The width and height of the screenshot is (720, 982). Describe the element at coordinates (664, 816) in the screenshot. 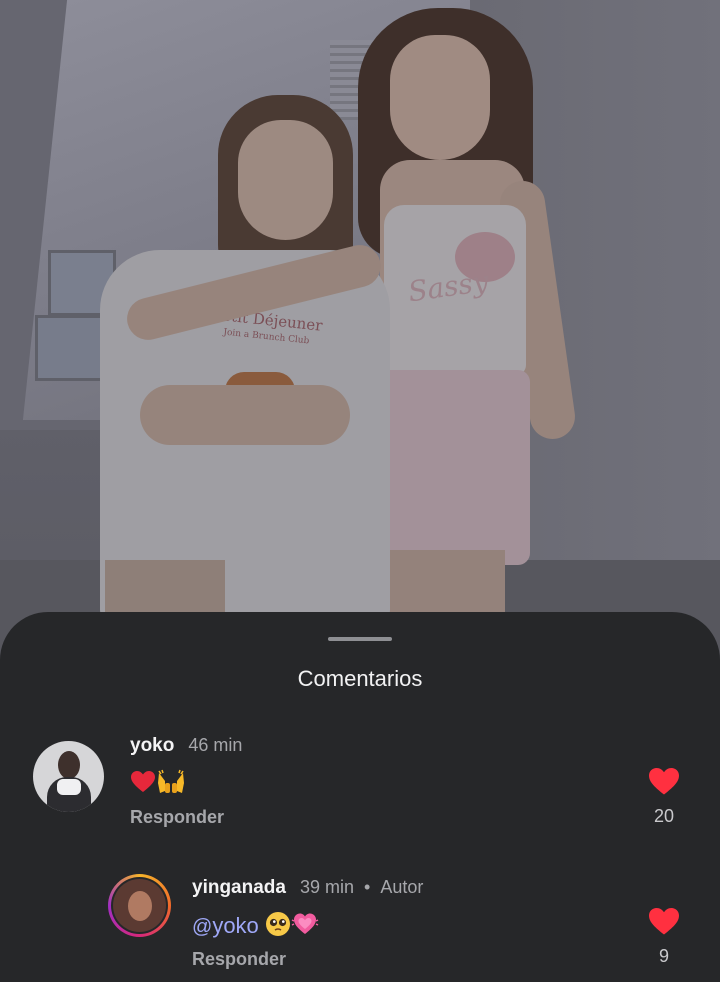

I see `like-count: 20` at that location.